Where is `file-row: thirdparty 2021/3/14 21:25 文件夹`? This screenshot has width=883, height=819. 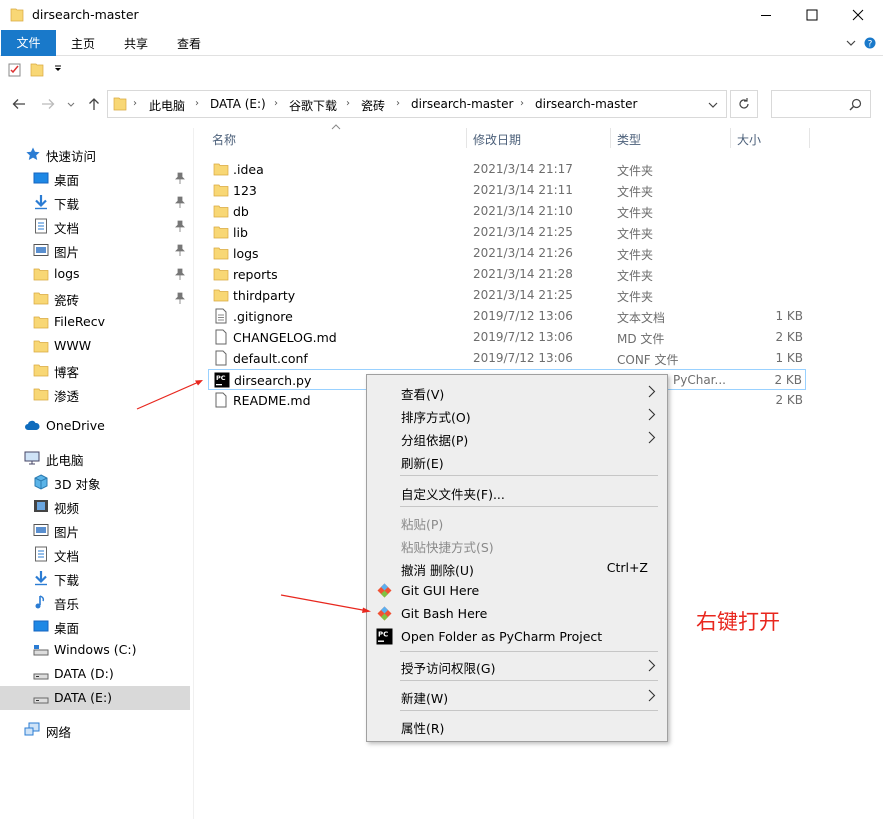 file-row: thirdparty 2021/3/14 21:25 文件夹 is located at coordinates (507, 295).